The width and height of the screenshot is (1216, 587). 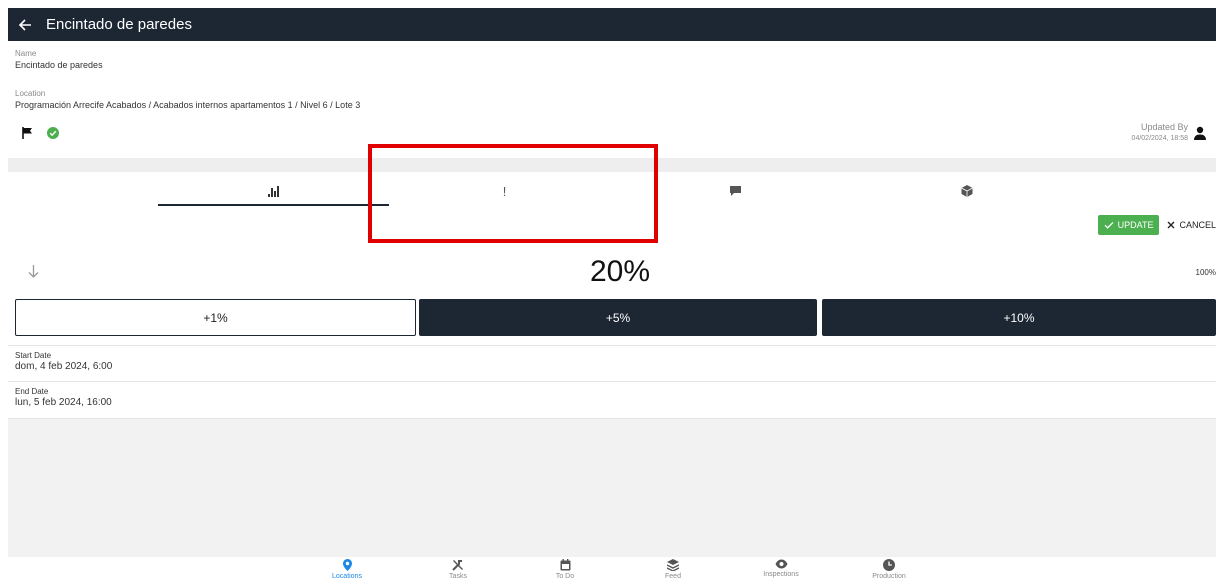 I want to click on clock-icon, so click(x=889, y=565).